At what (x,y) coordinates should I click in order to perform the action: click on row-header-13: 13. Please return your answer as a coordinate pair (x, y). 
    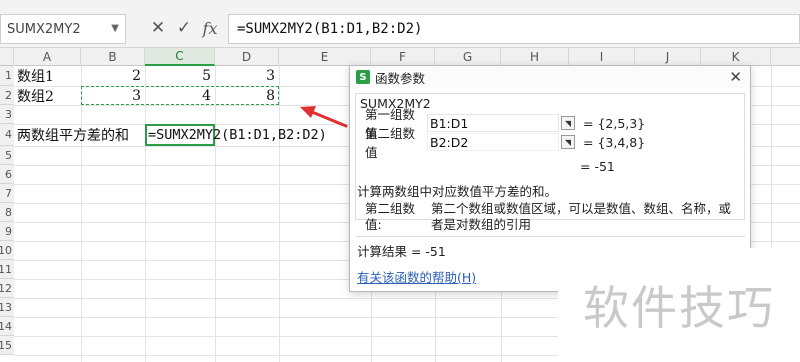
    Looking at the image, I should click on (7, 307).